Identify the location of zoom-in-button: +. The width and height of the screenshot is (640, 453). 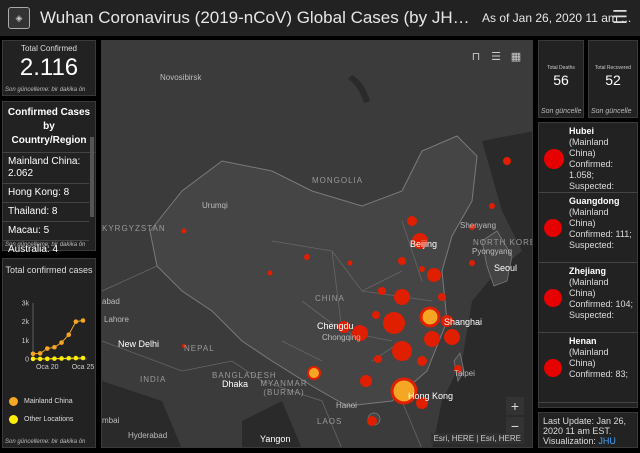
(515, 406).